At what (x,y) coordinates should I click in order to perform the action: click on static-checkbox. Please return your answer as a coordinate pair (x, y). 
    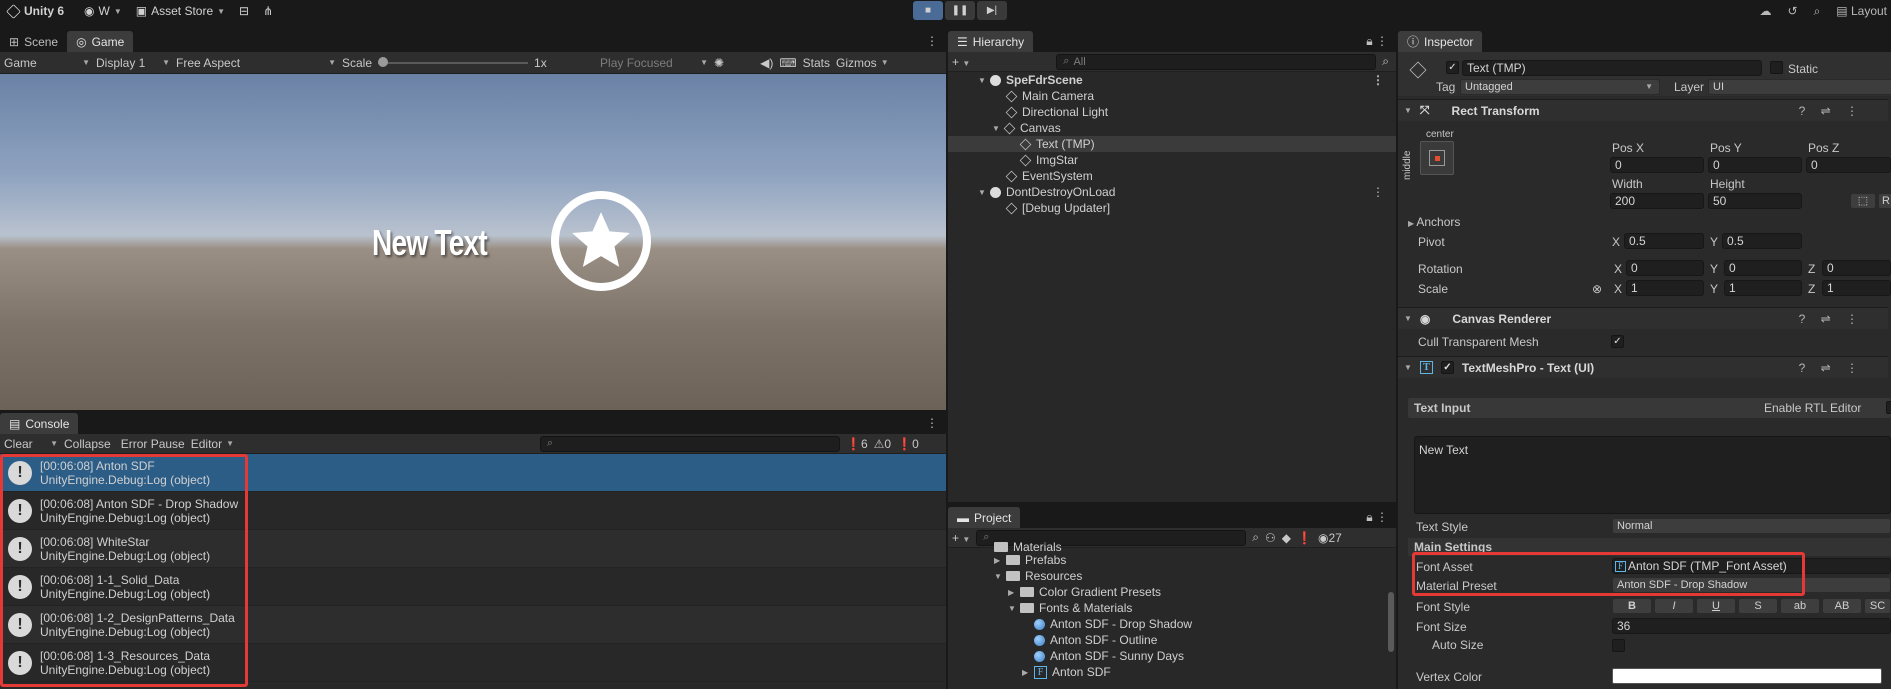
    Looking at the image, I should click on (1776, 67).